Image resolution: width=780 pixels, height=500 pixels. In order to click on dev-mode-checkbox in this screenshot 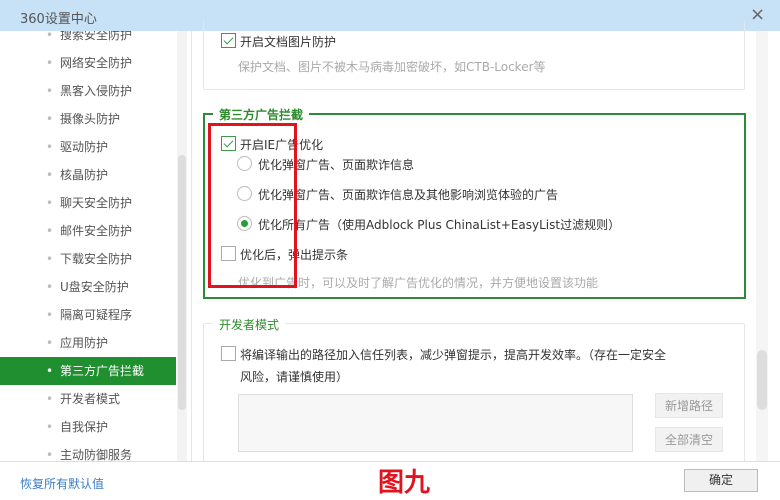, I will do `click(228, 353)`.